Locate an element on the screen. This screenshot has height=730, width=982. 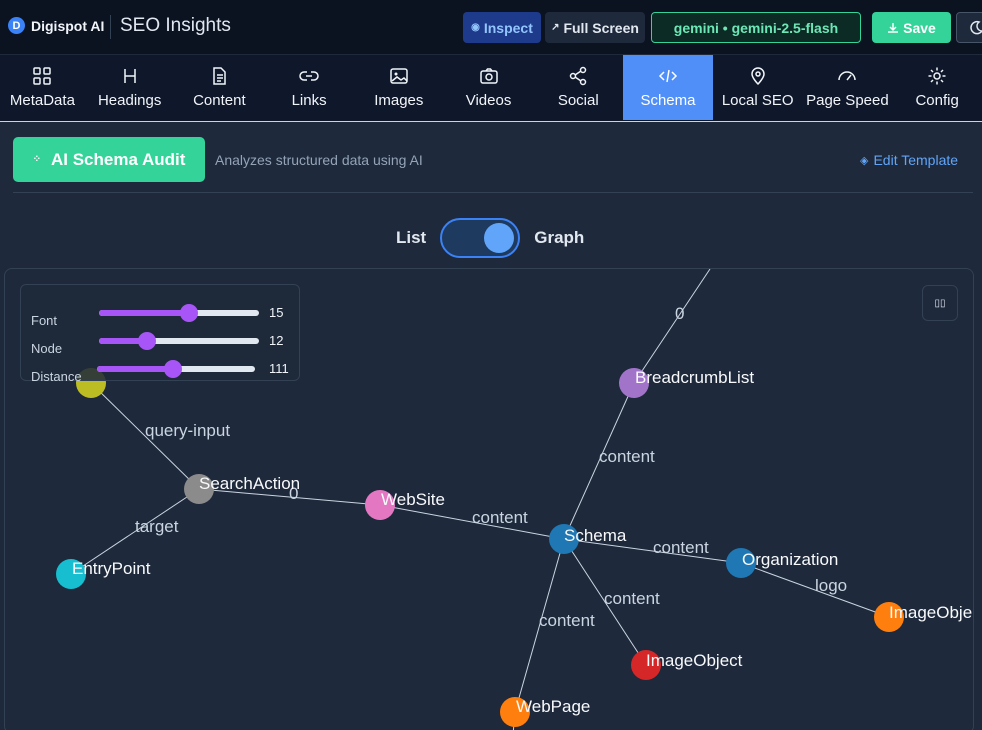
font-size-label: Font is located at coordinates (44, 320).